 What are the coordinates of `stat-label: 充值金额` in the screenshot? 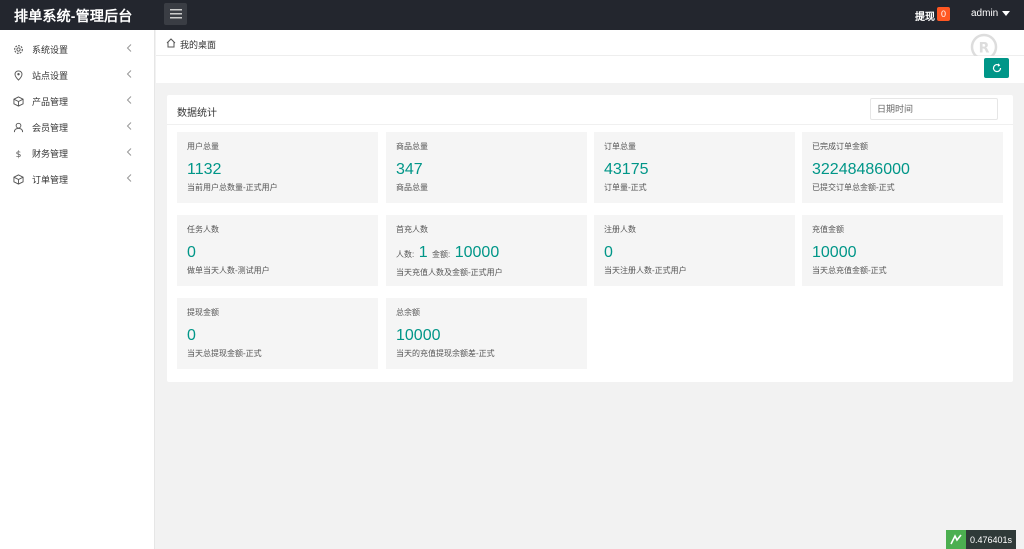 It's located at (828, 229).